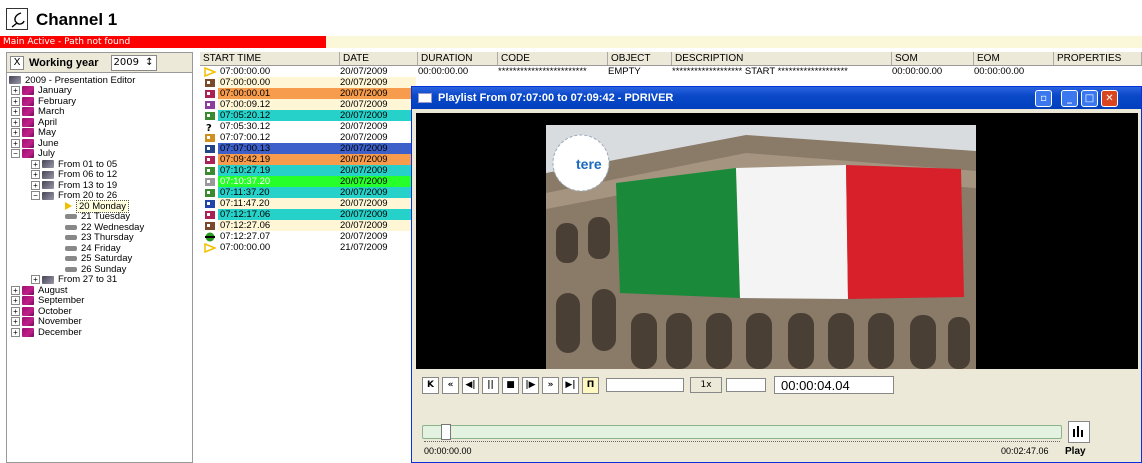 The height and width of the screenshot is (463, 1142). Describe the element at coordinates (100, 185) in the screenshot. I see `tree-week-item: + From 13 to 19` at that location.